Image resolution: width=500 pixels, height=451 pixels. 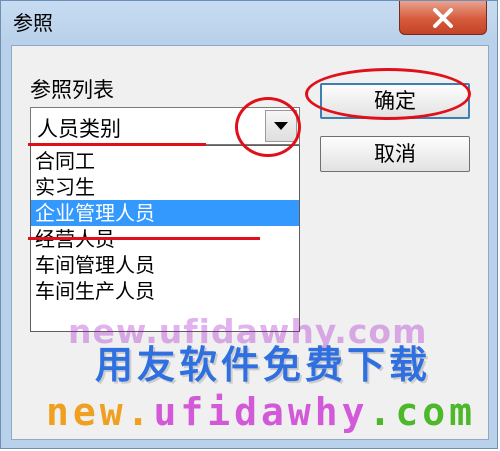 What do you see at coordinates (72, 90) in the screenshot?
I see `reference-list-label: 参照列表` at bounding box center [72, 90].